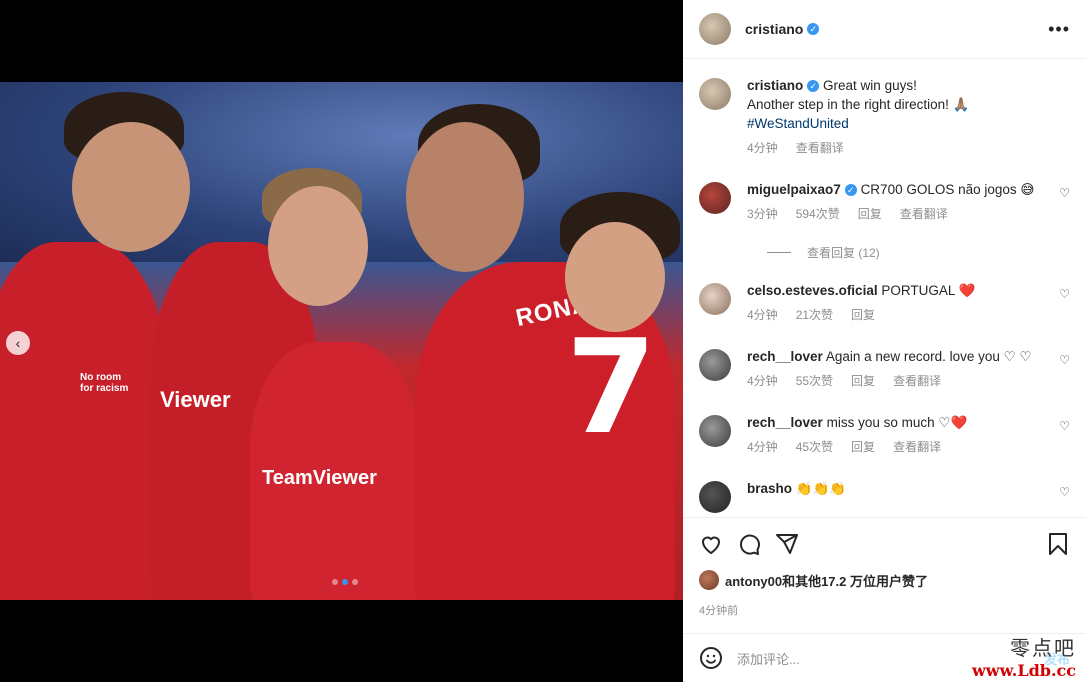 Image resolution: width=1086 pixels, height=682 pixels. What do you see at coordinates (762, 214) in the screenshot?
I see `comment-time: 3分钟` at bounding box center [762, 214].